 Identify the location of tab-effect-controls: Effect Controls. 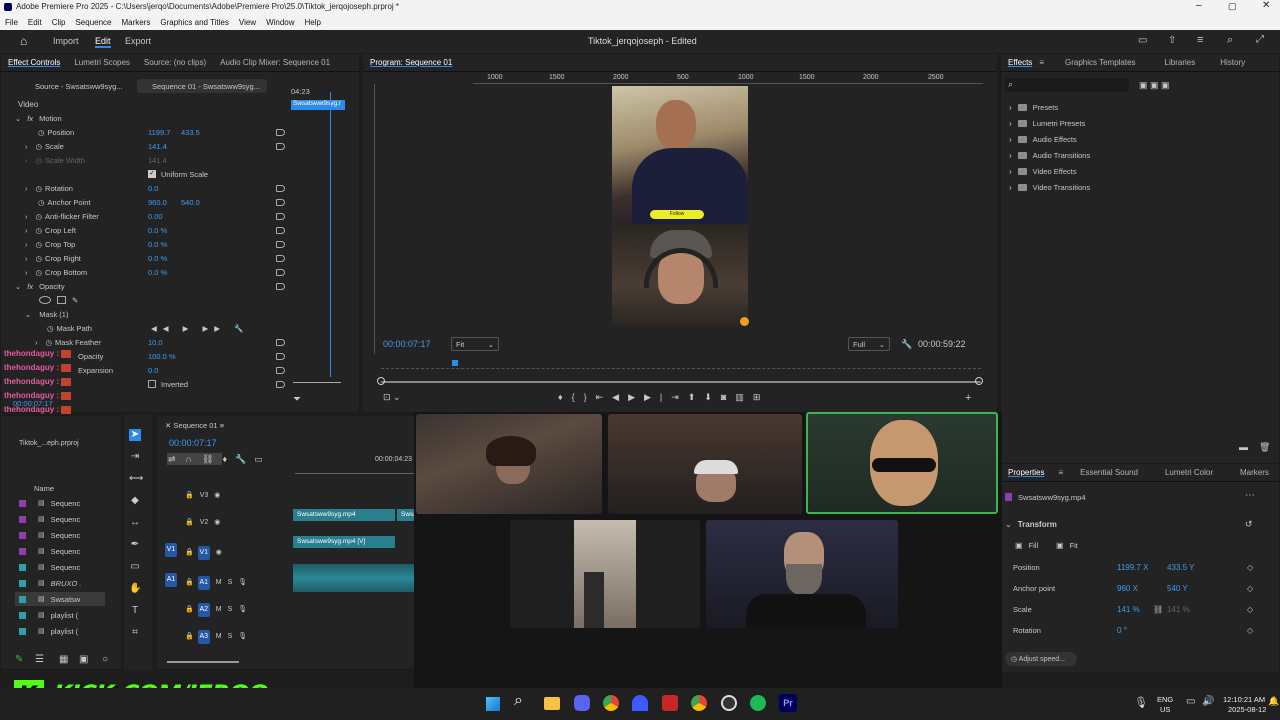
(34, 62).